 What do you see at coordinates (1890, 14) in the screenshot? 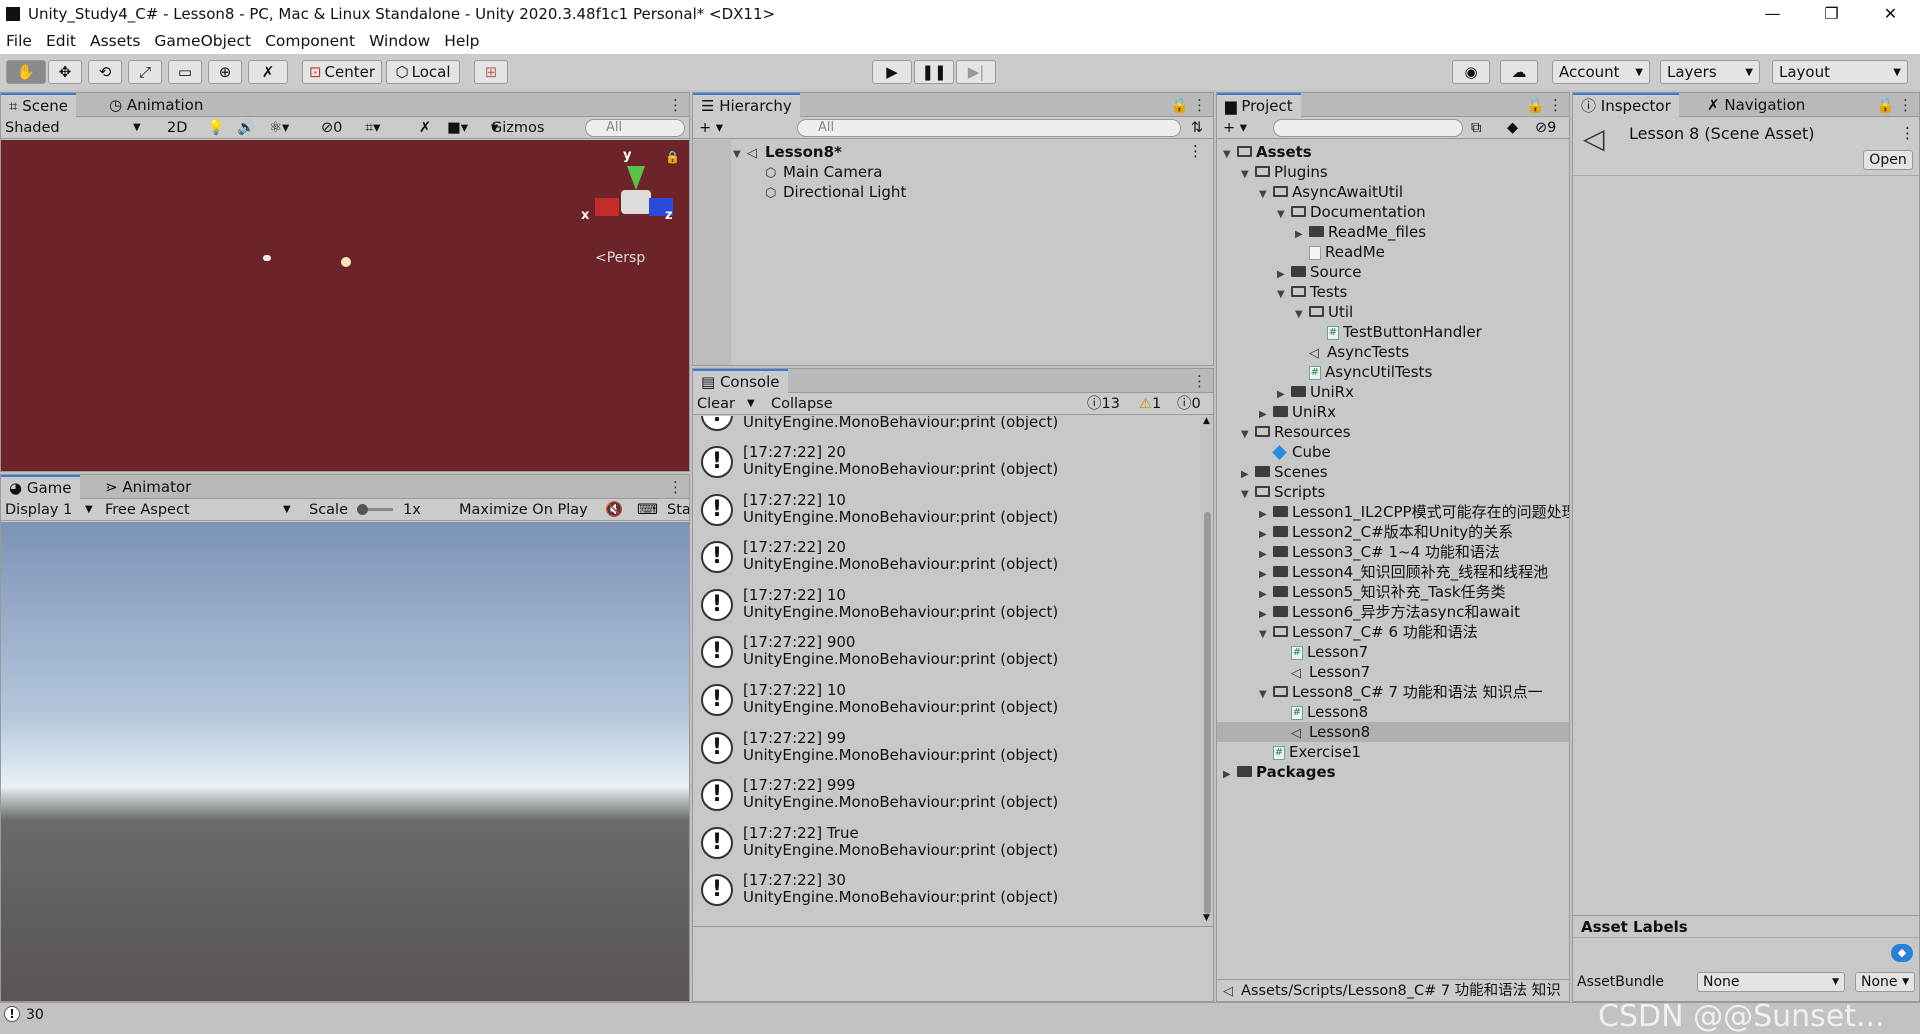
I see `close-button: ✕` at bounding box center [1890, 14].